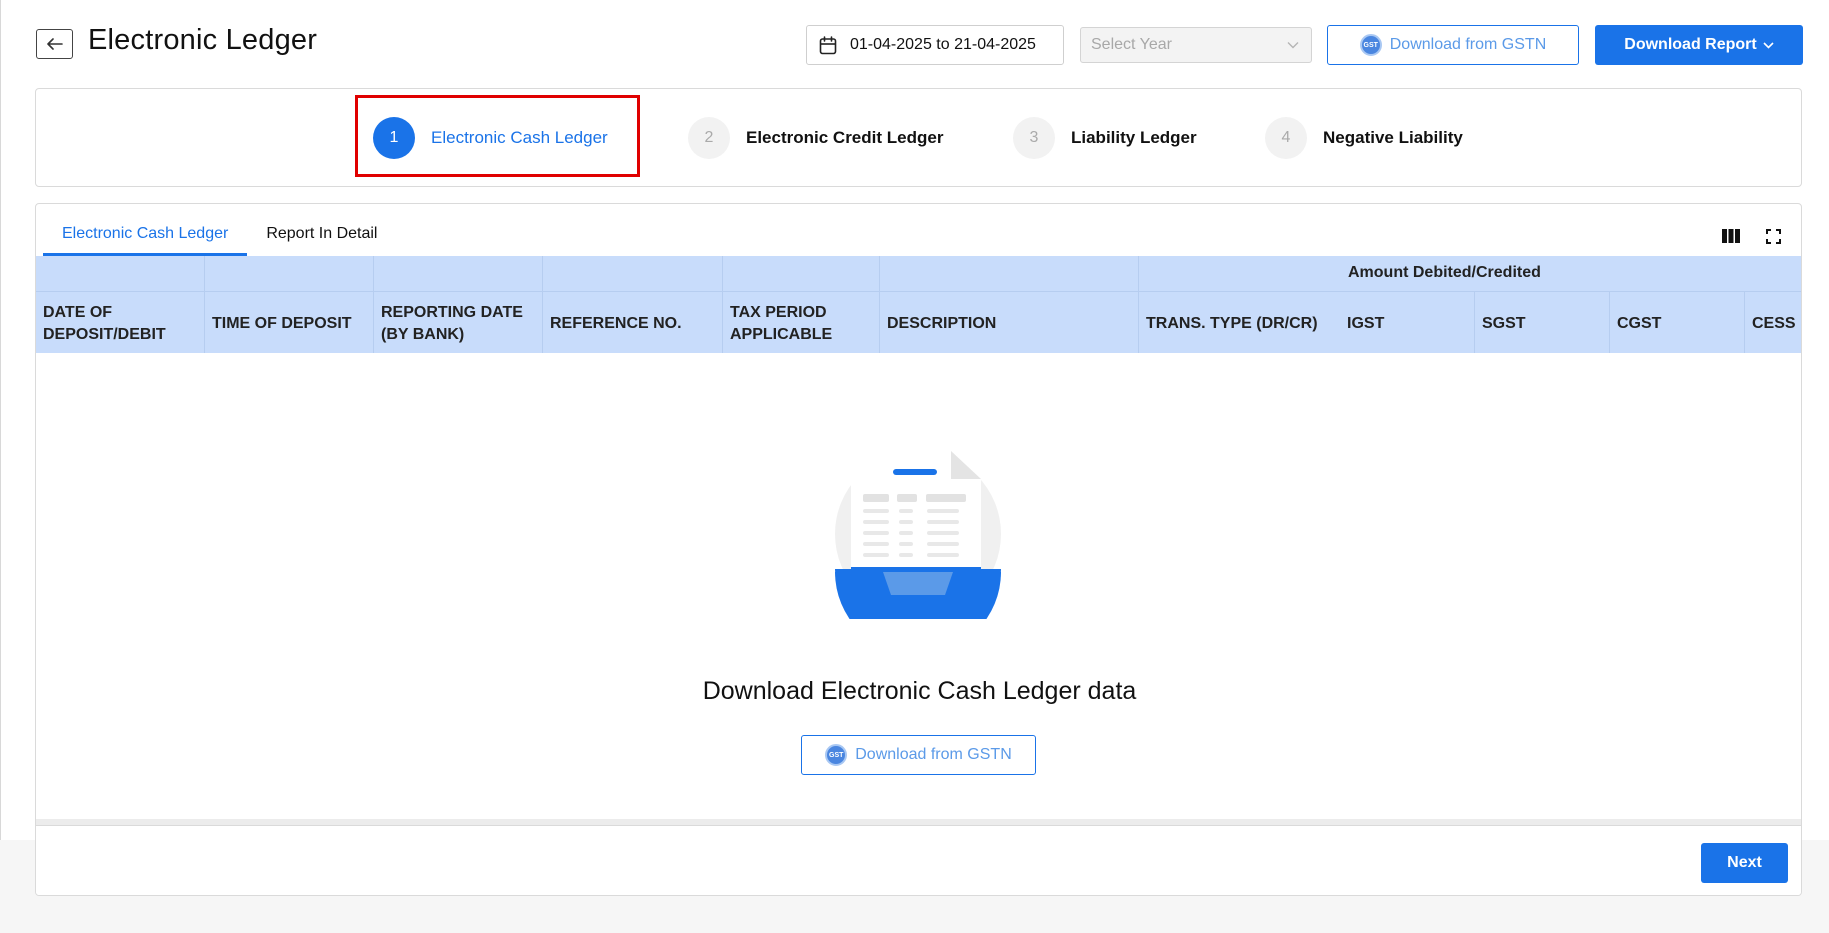 The height and width of the screenshot is (933, 1829). I want to click on back-button, so click(54, 44).